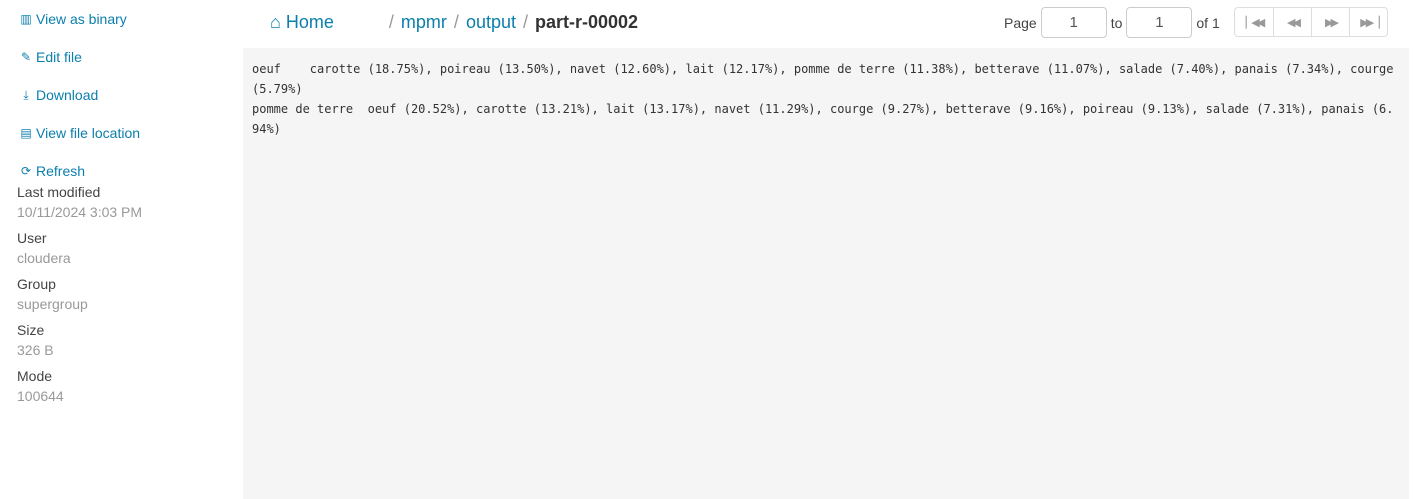 This screenshot has width=1422, height=499. I want to click on page-to-input, so click(1159, 22).